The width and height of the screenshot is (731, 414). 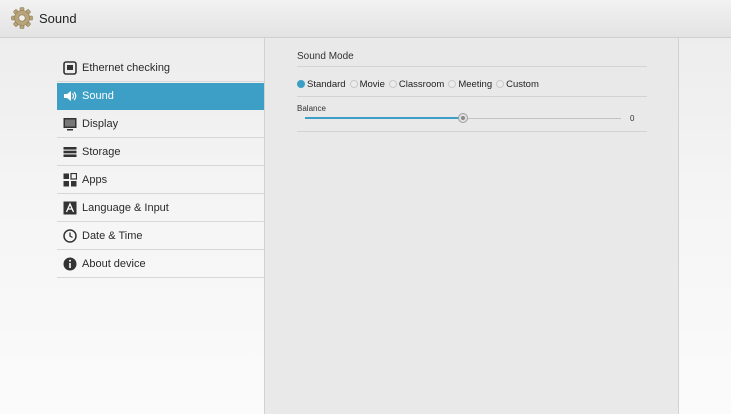 I want to click on radio-label: Movie, so click(x=372, y=84).